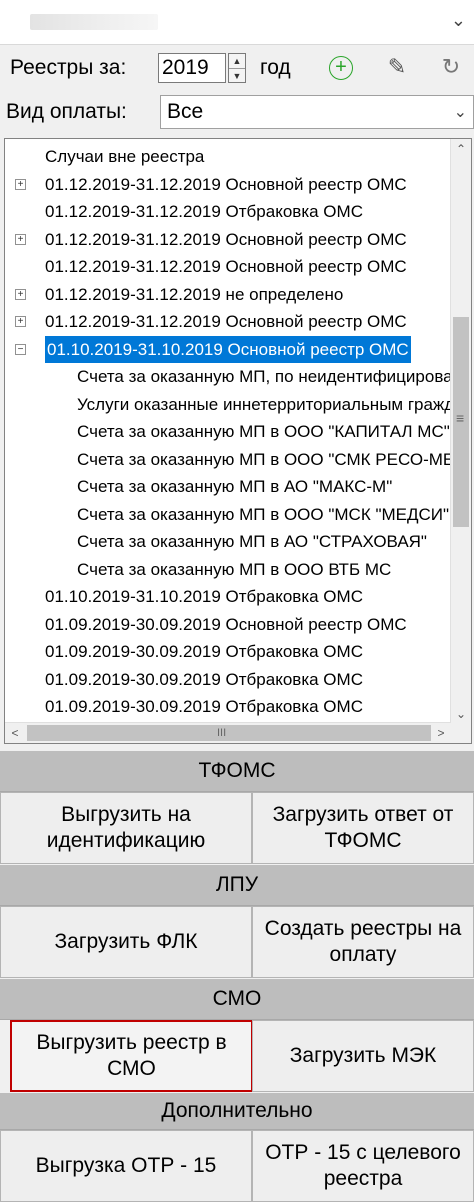 The image size is (474, 1202). Describe the element at coordinates (341, 67) in the screenshot. I see `add-circle-icon: +` at that location.